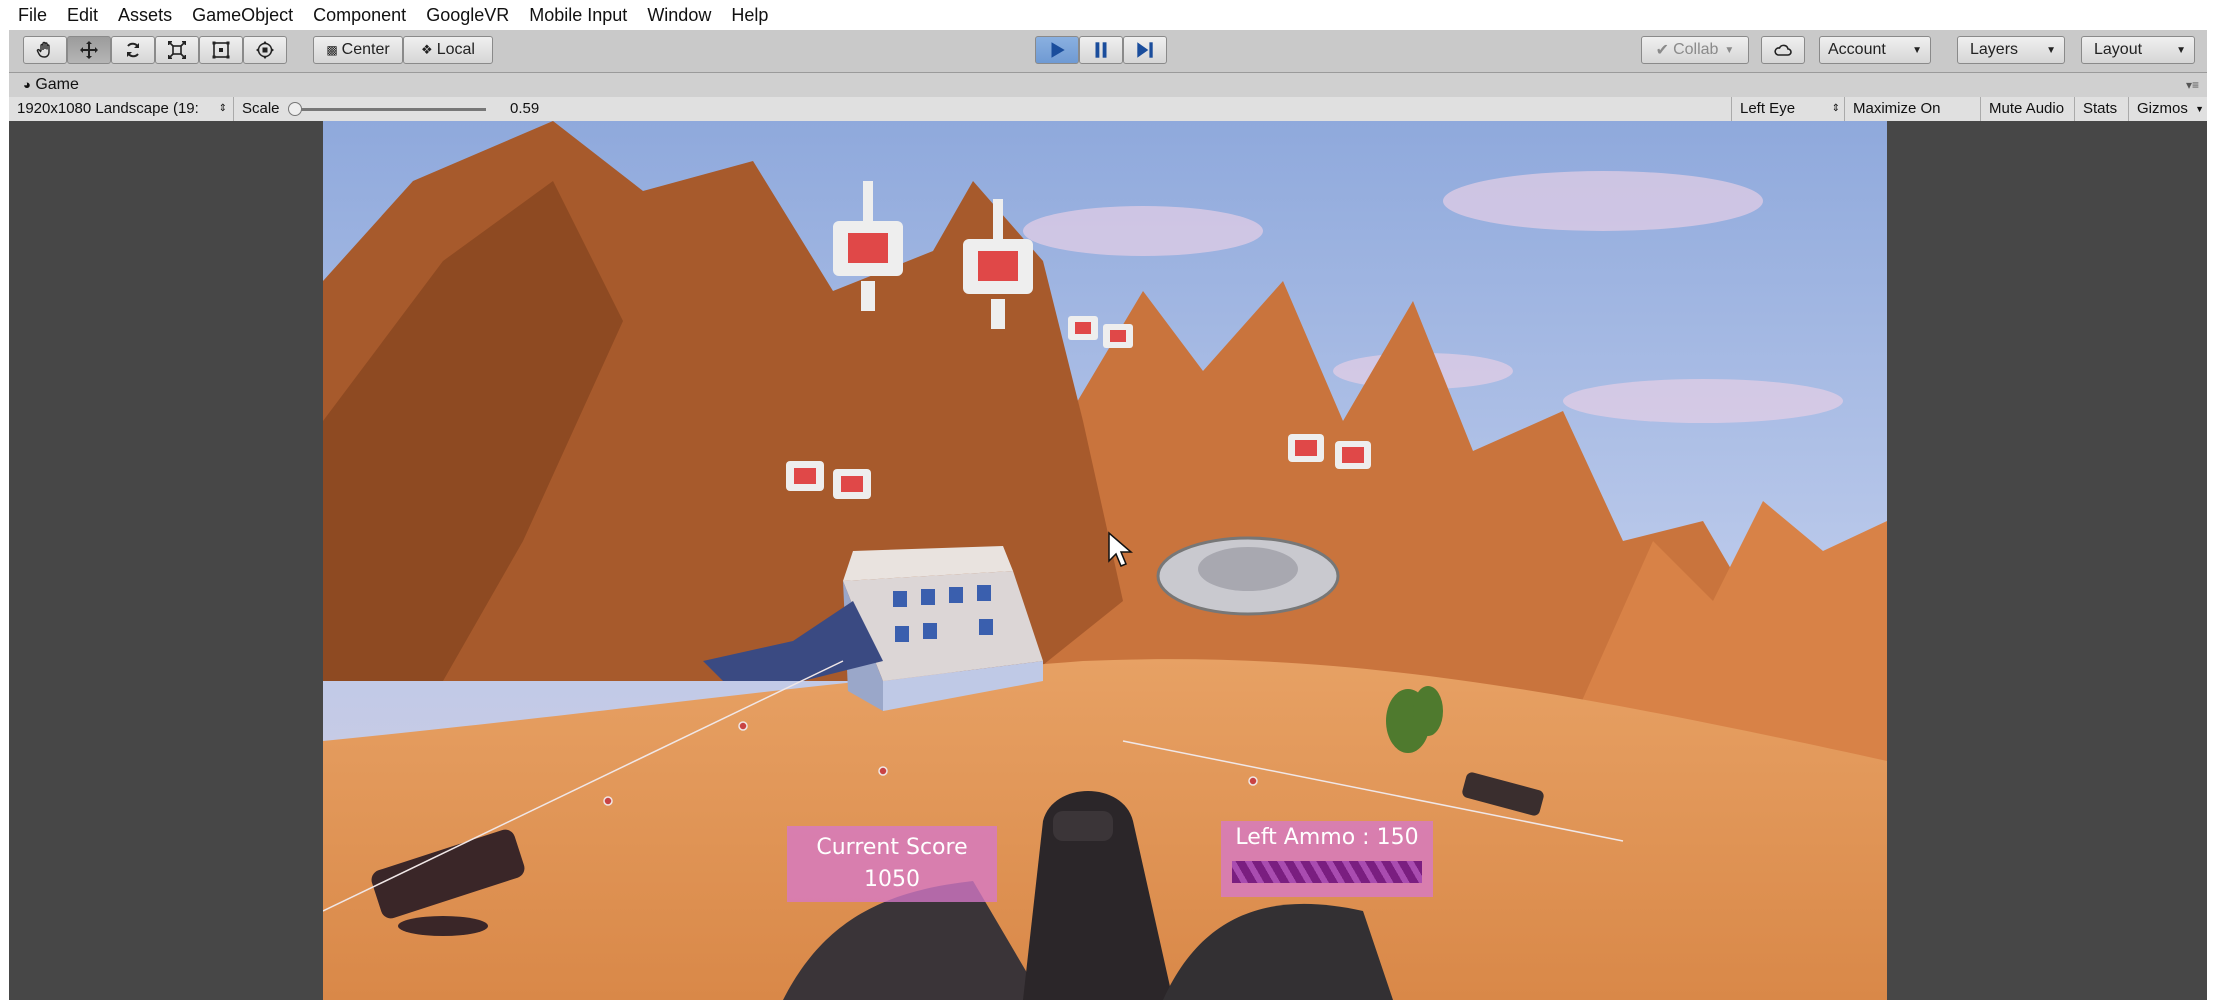 This screenshot has height=1000, width=2216. I want to click on gizmos-label: Gizmos, so click(2162, 108).